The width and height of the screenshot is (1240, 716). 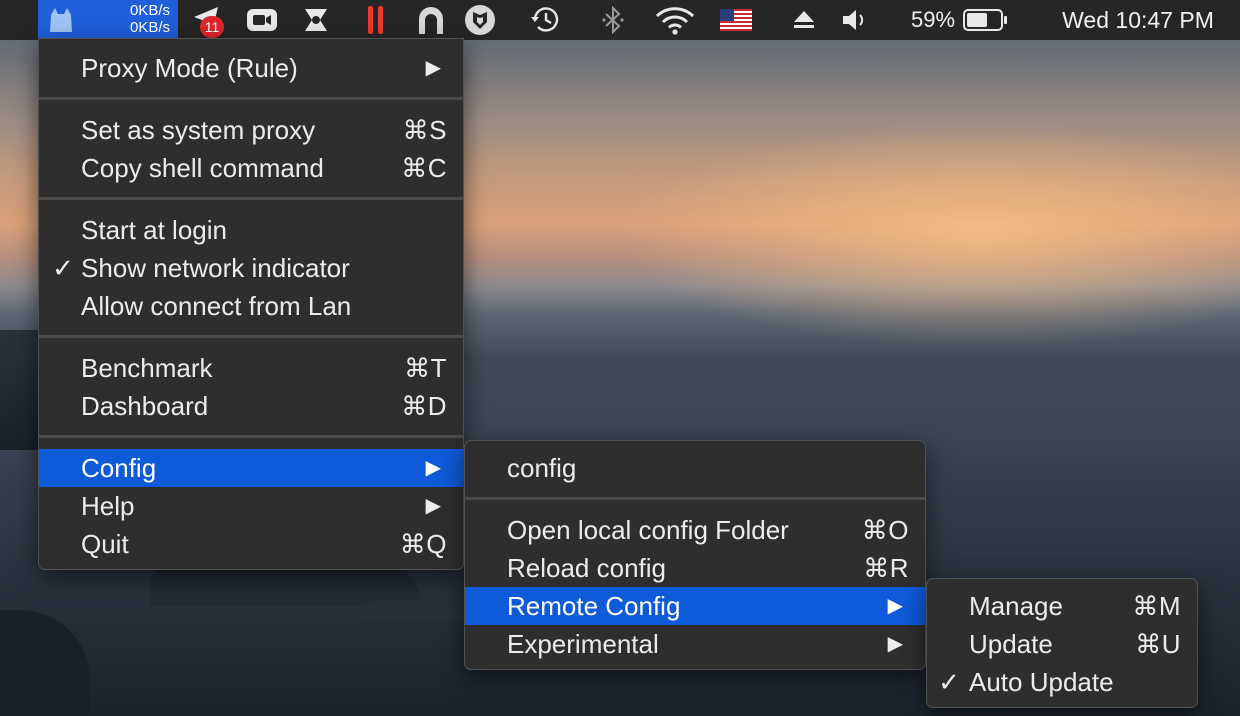 I want to click on menu-item-allow-lan: Allow connect from Lan, so click(x=251, y=306).